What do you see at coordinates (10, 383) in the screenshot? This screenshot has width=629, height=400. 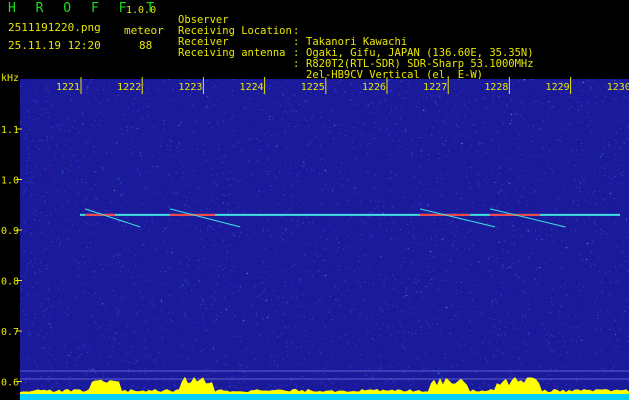 I see `y-tick-label: 0.6` at bounding box center [10, 383].